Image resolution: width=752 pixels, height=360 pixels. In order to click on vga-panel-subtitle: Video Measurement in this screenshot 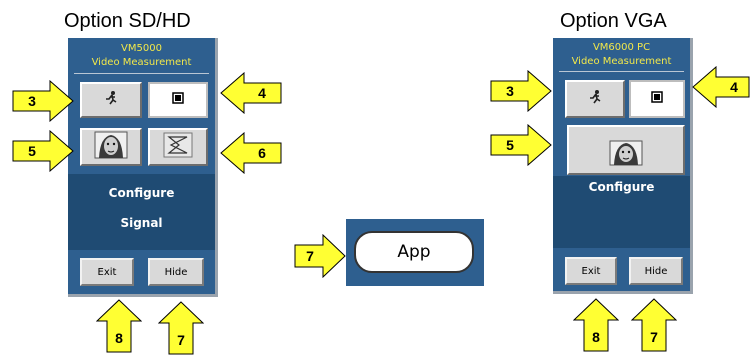, I will do `click(621, 61)`.